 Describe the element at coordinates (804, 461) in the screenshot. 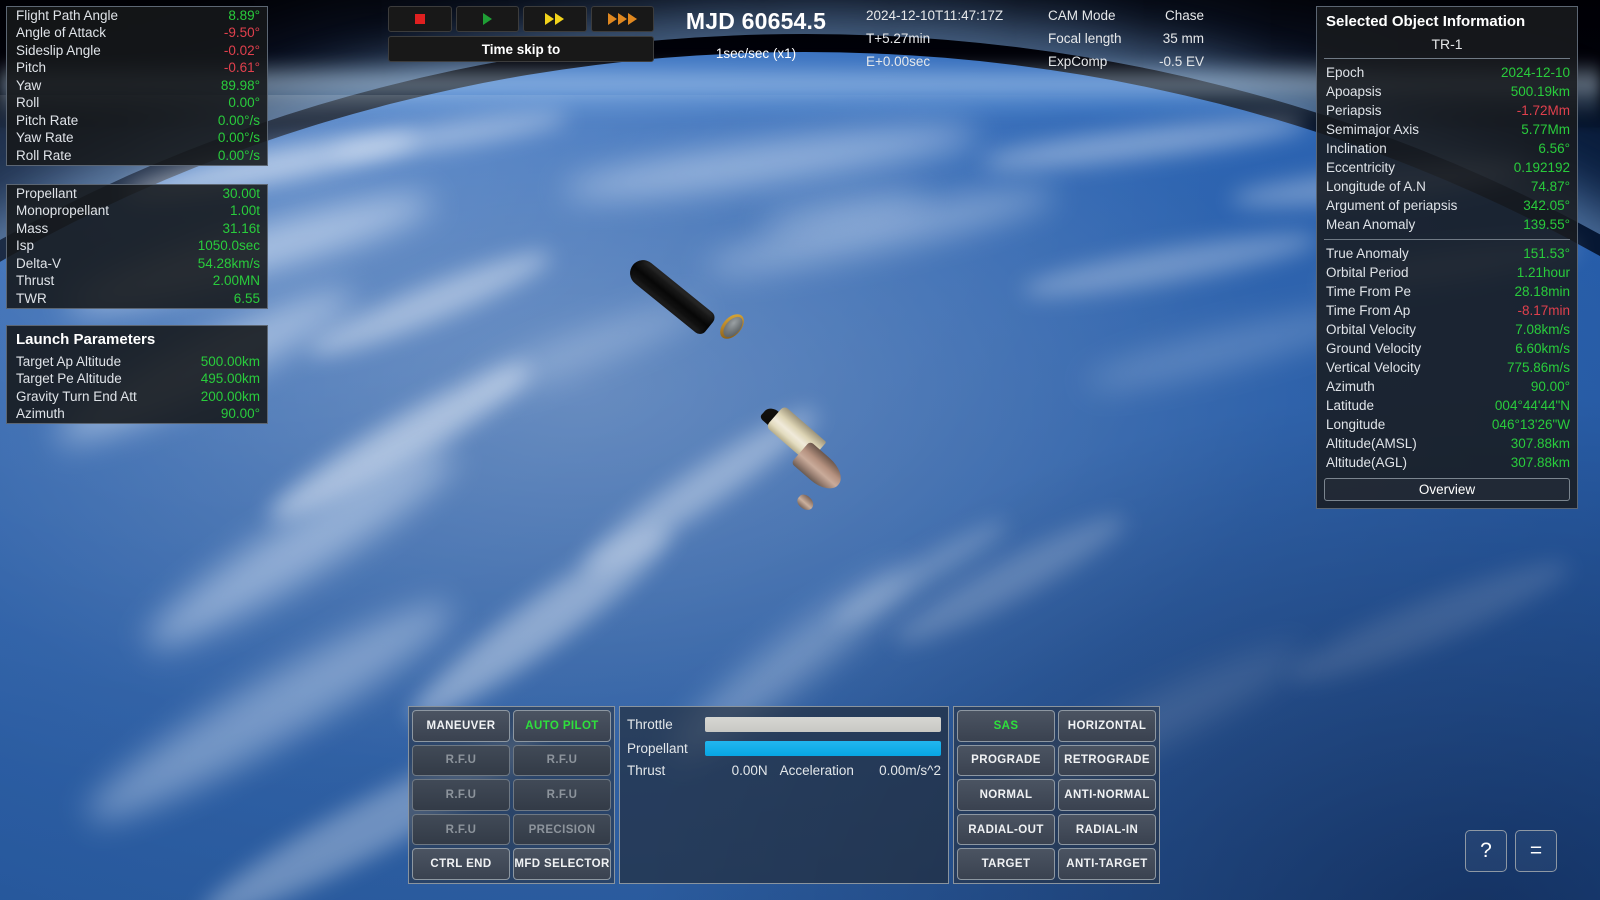

I see `payload-stage` at that location.